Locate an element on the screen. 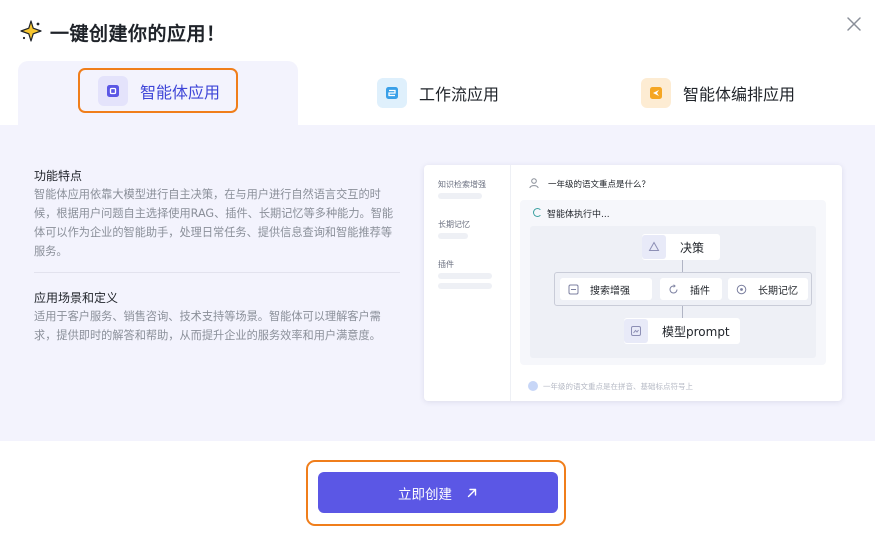 The width and height of the screenshot is (875, 535). tab-orchestration-app: 智能体编排应用 is located at coordinates (718, 93).